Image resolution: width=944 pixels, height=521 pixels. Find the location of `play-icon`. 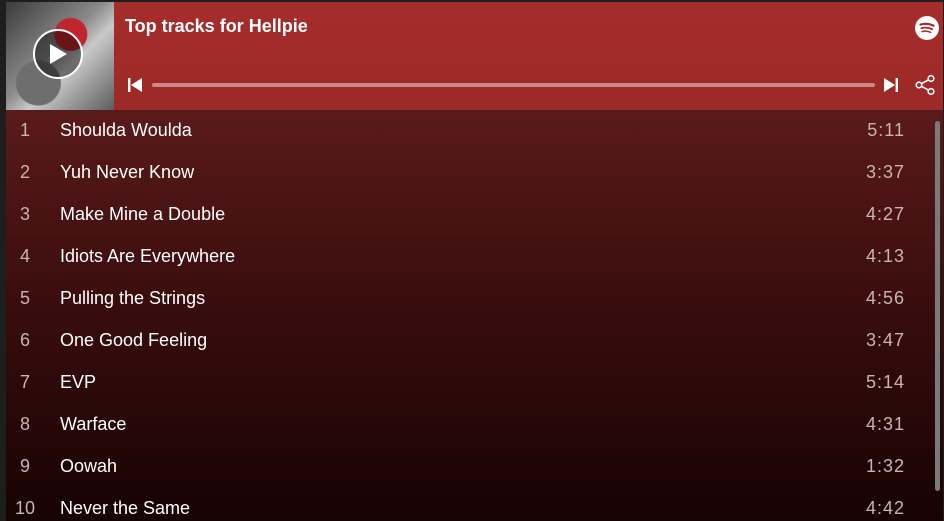

play-icon is located at coordinates (58, 54).